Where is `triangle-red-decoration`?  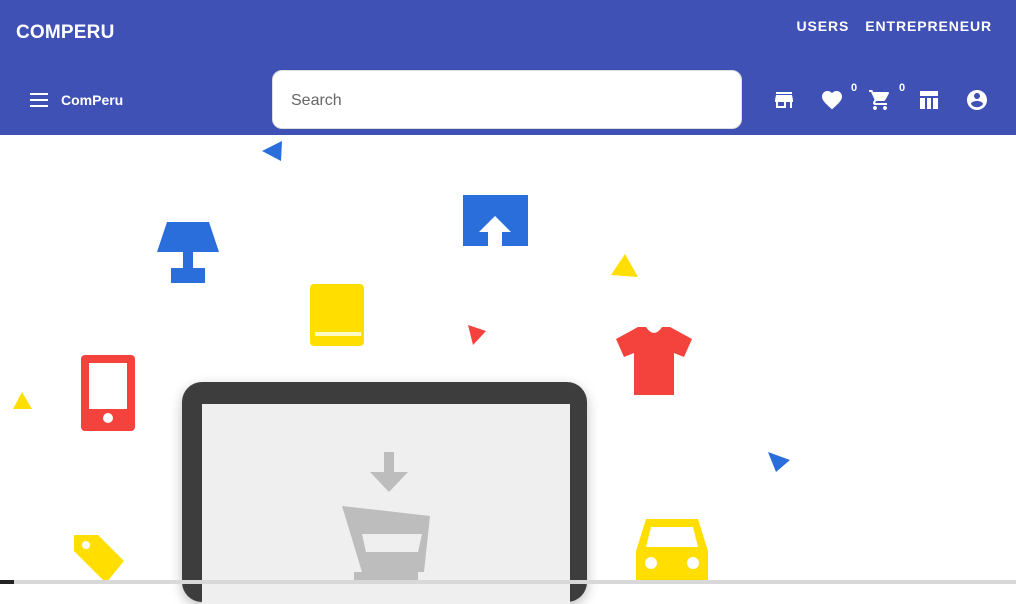
triangle-red-decoration is located at coordinates (477, 335).